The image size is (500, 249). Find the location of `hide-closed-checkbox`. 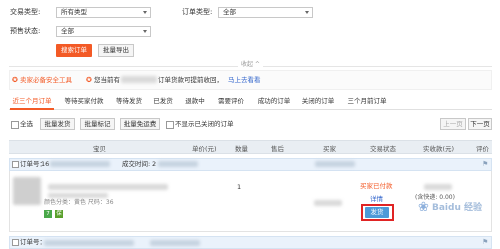

hide-closed-checkbox is located at coordinates (170, 125).